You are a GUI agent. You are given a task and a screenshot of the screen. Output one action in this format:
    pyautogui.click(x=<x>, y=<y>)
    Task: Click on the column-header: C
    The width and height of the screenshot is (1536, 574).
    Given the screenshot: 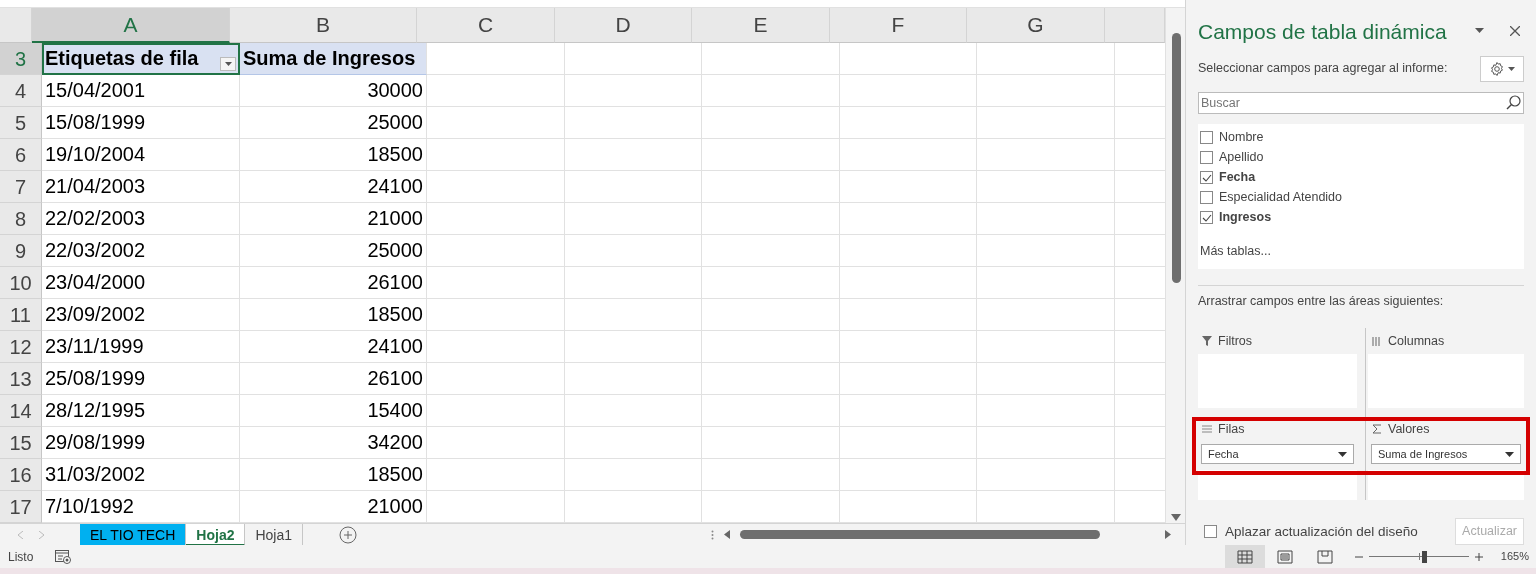 What is the action you would take?
    pyautogui.click(x=486, y=25)
    